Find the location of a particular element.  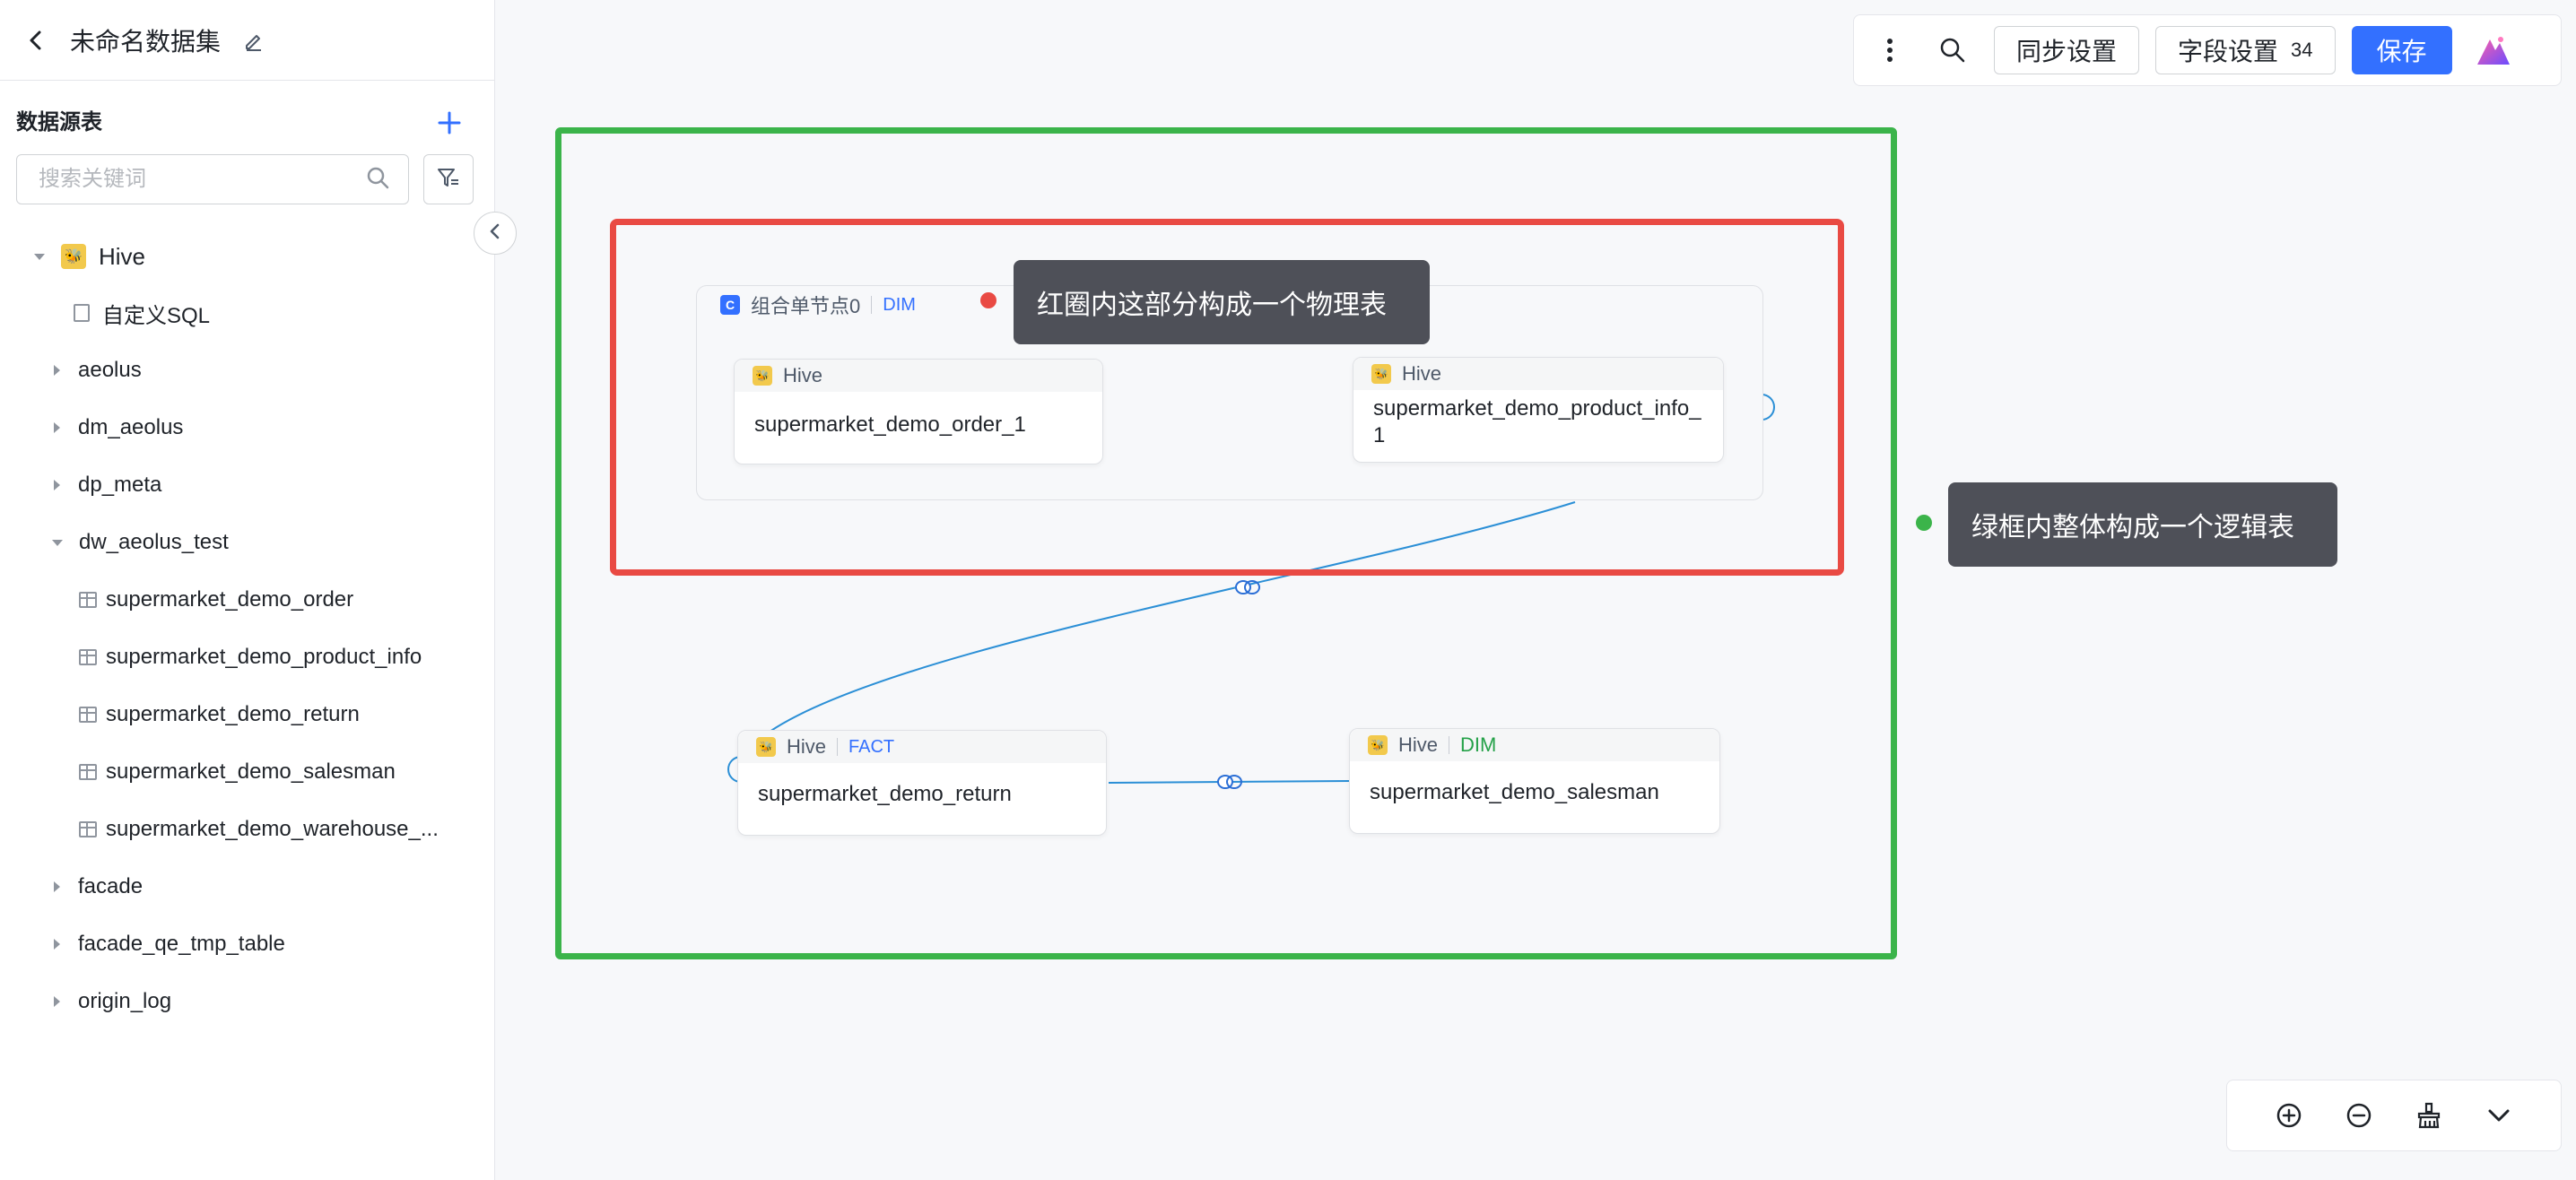

collapse-sidebar-button is located at coordinates (495, 234).